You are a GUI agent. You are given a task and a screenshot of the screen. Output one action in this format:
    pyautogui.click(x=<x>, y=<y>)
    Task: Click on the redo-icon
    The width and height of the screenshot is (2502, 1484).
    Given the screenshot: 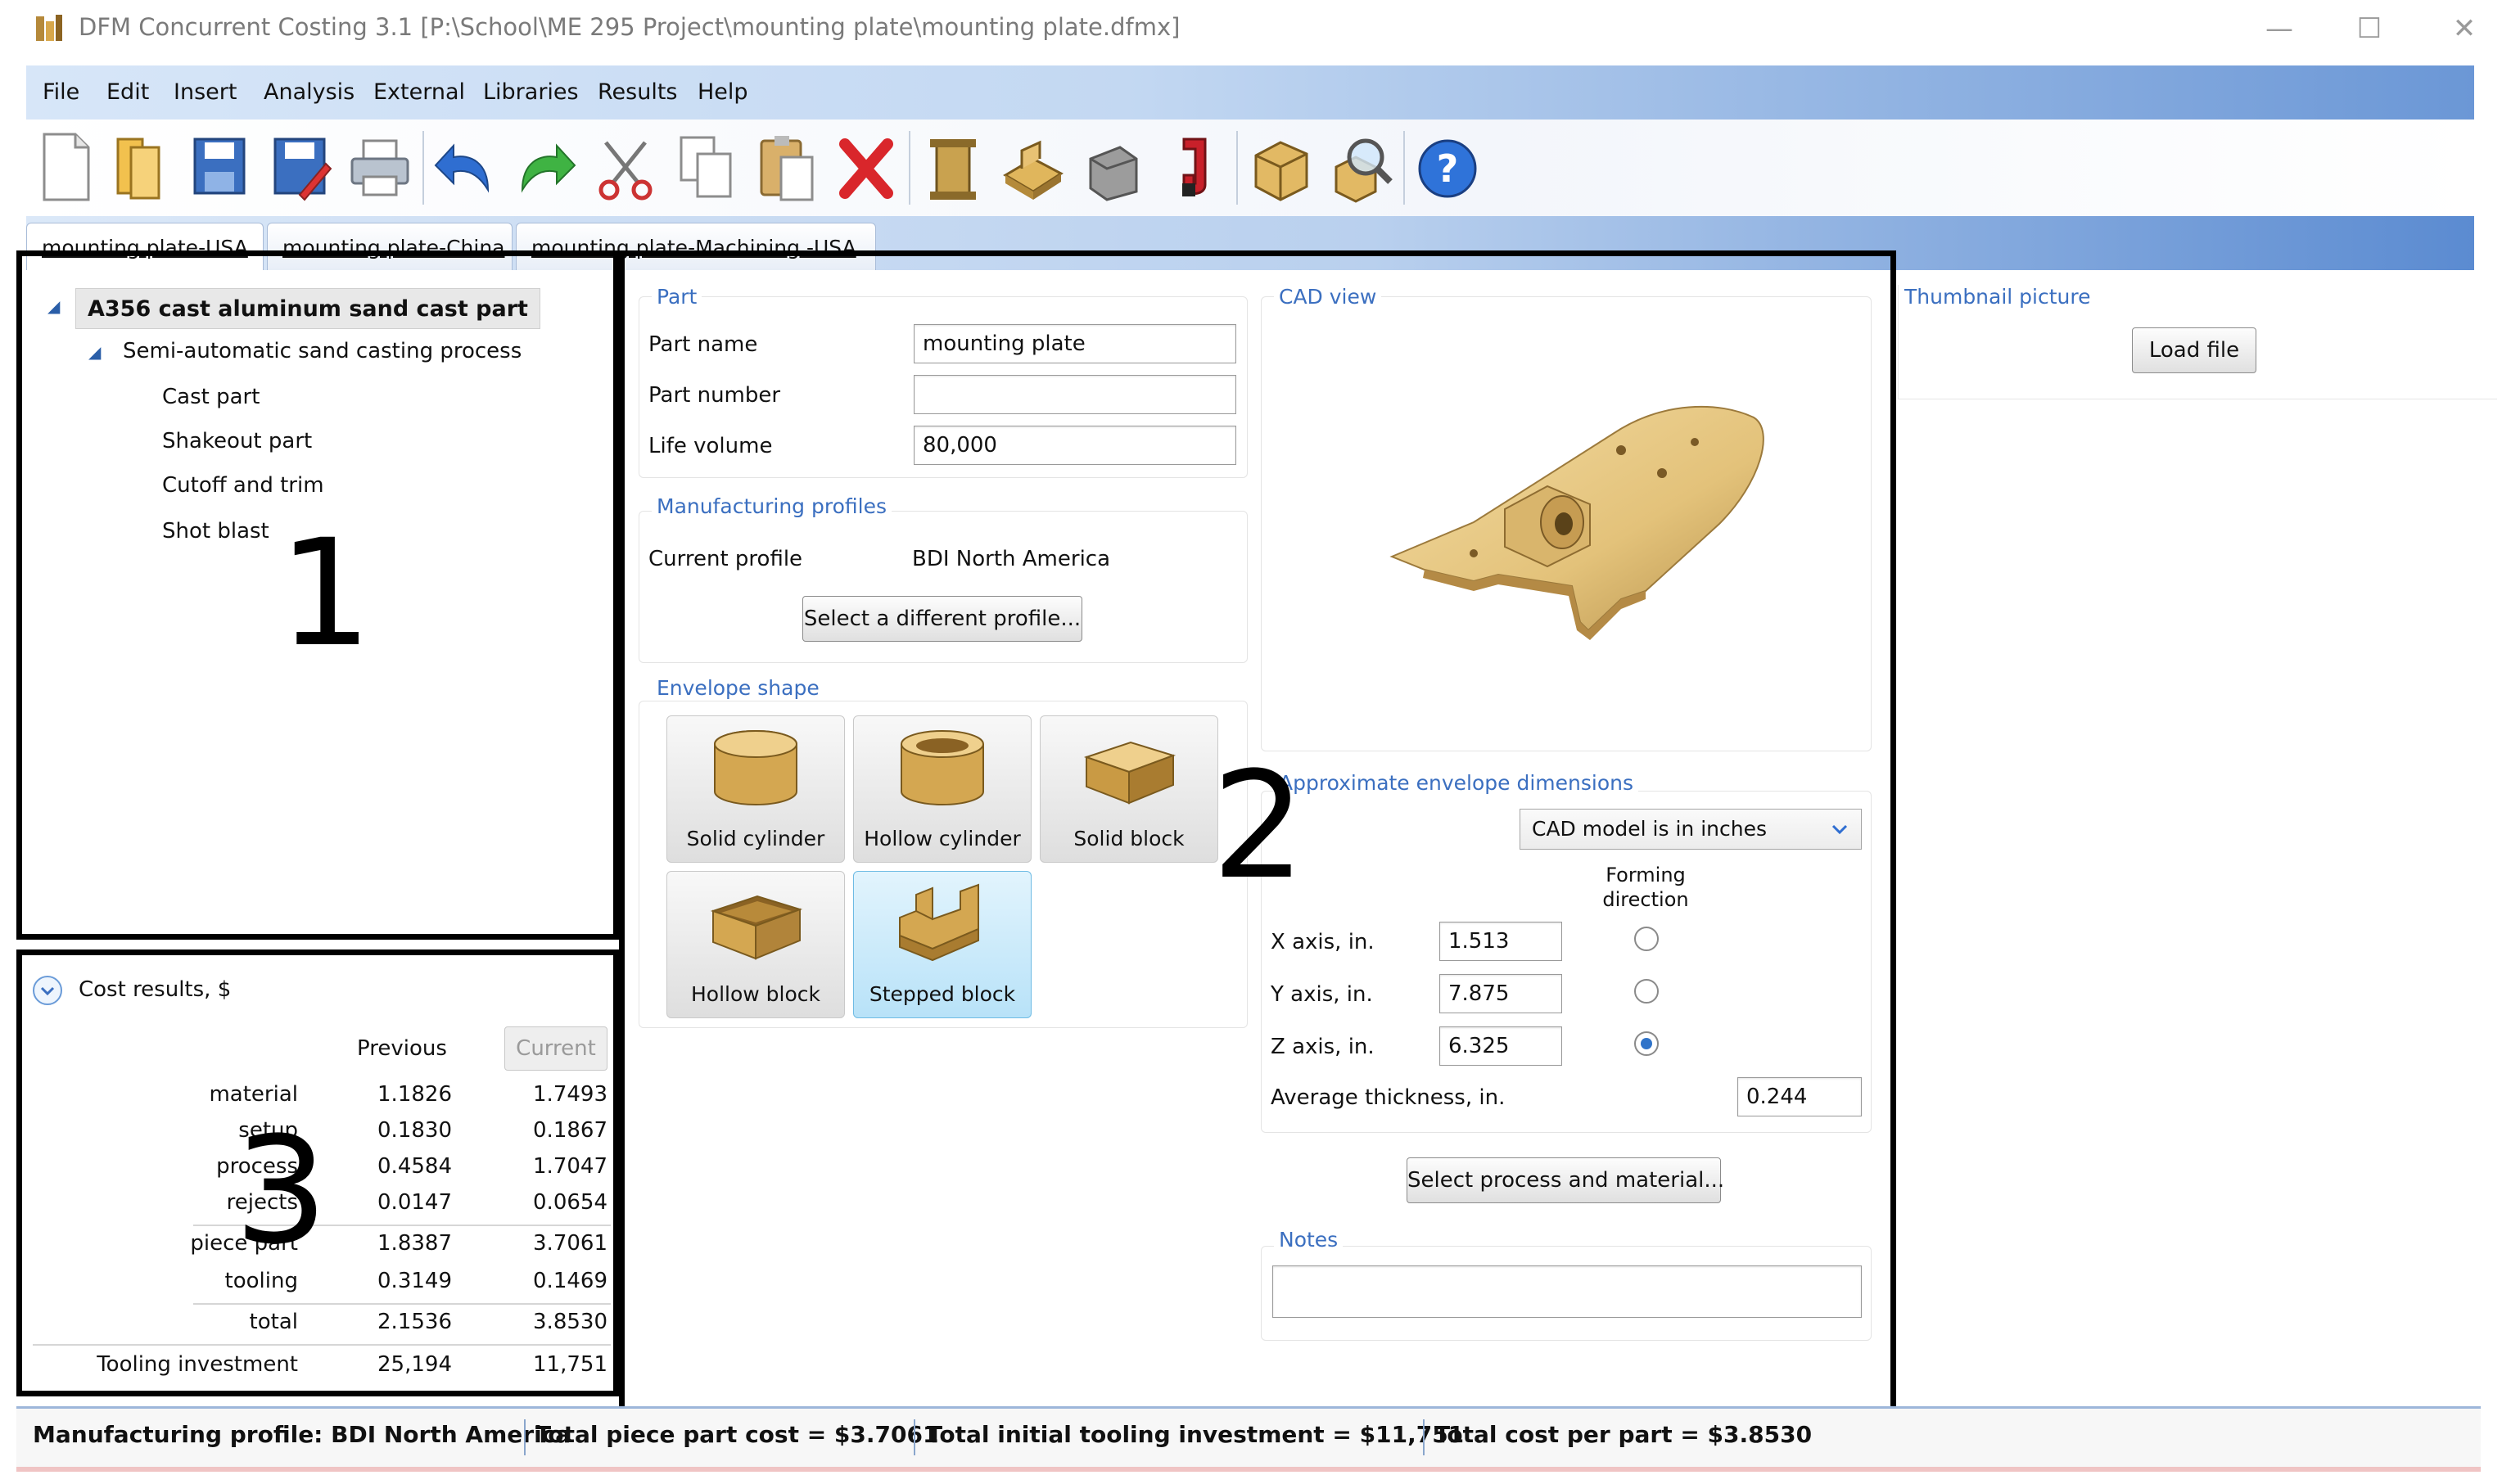 What is the action you would take?
    pyautogui.click(x=545, y=167)
    